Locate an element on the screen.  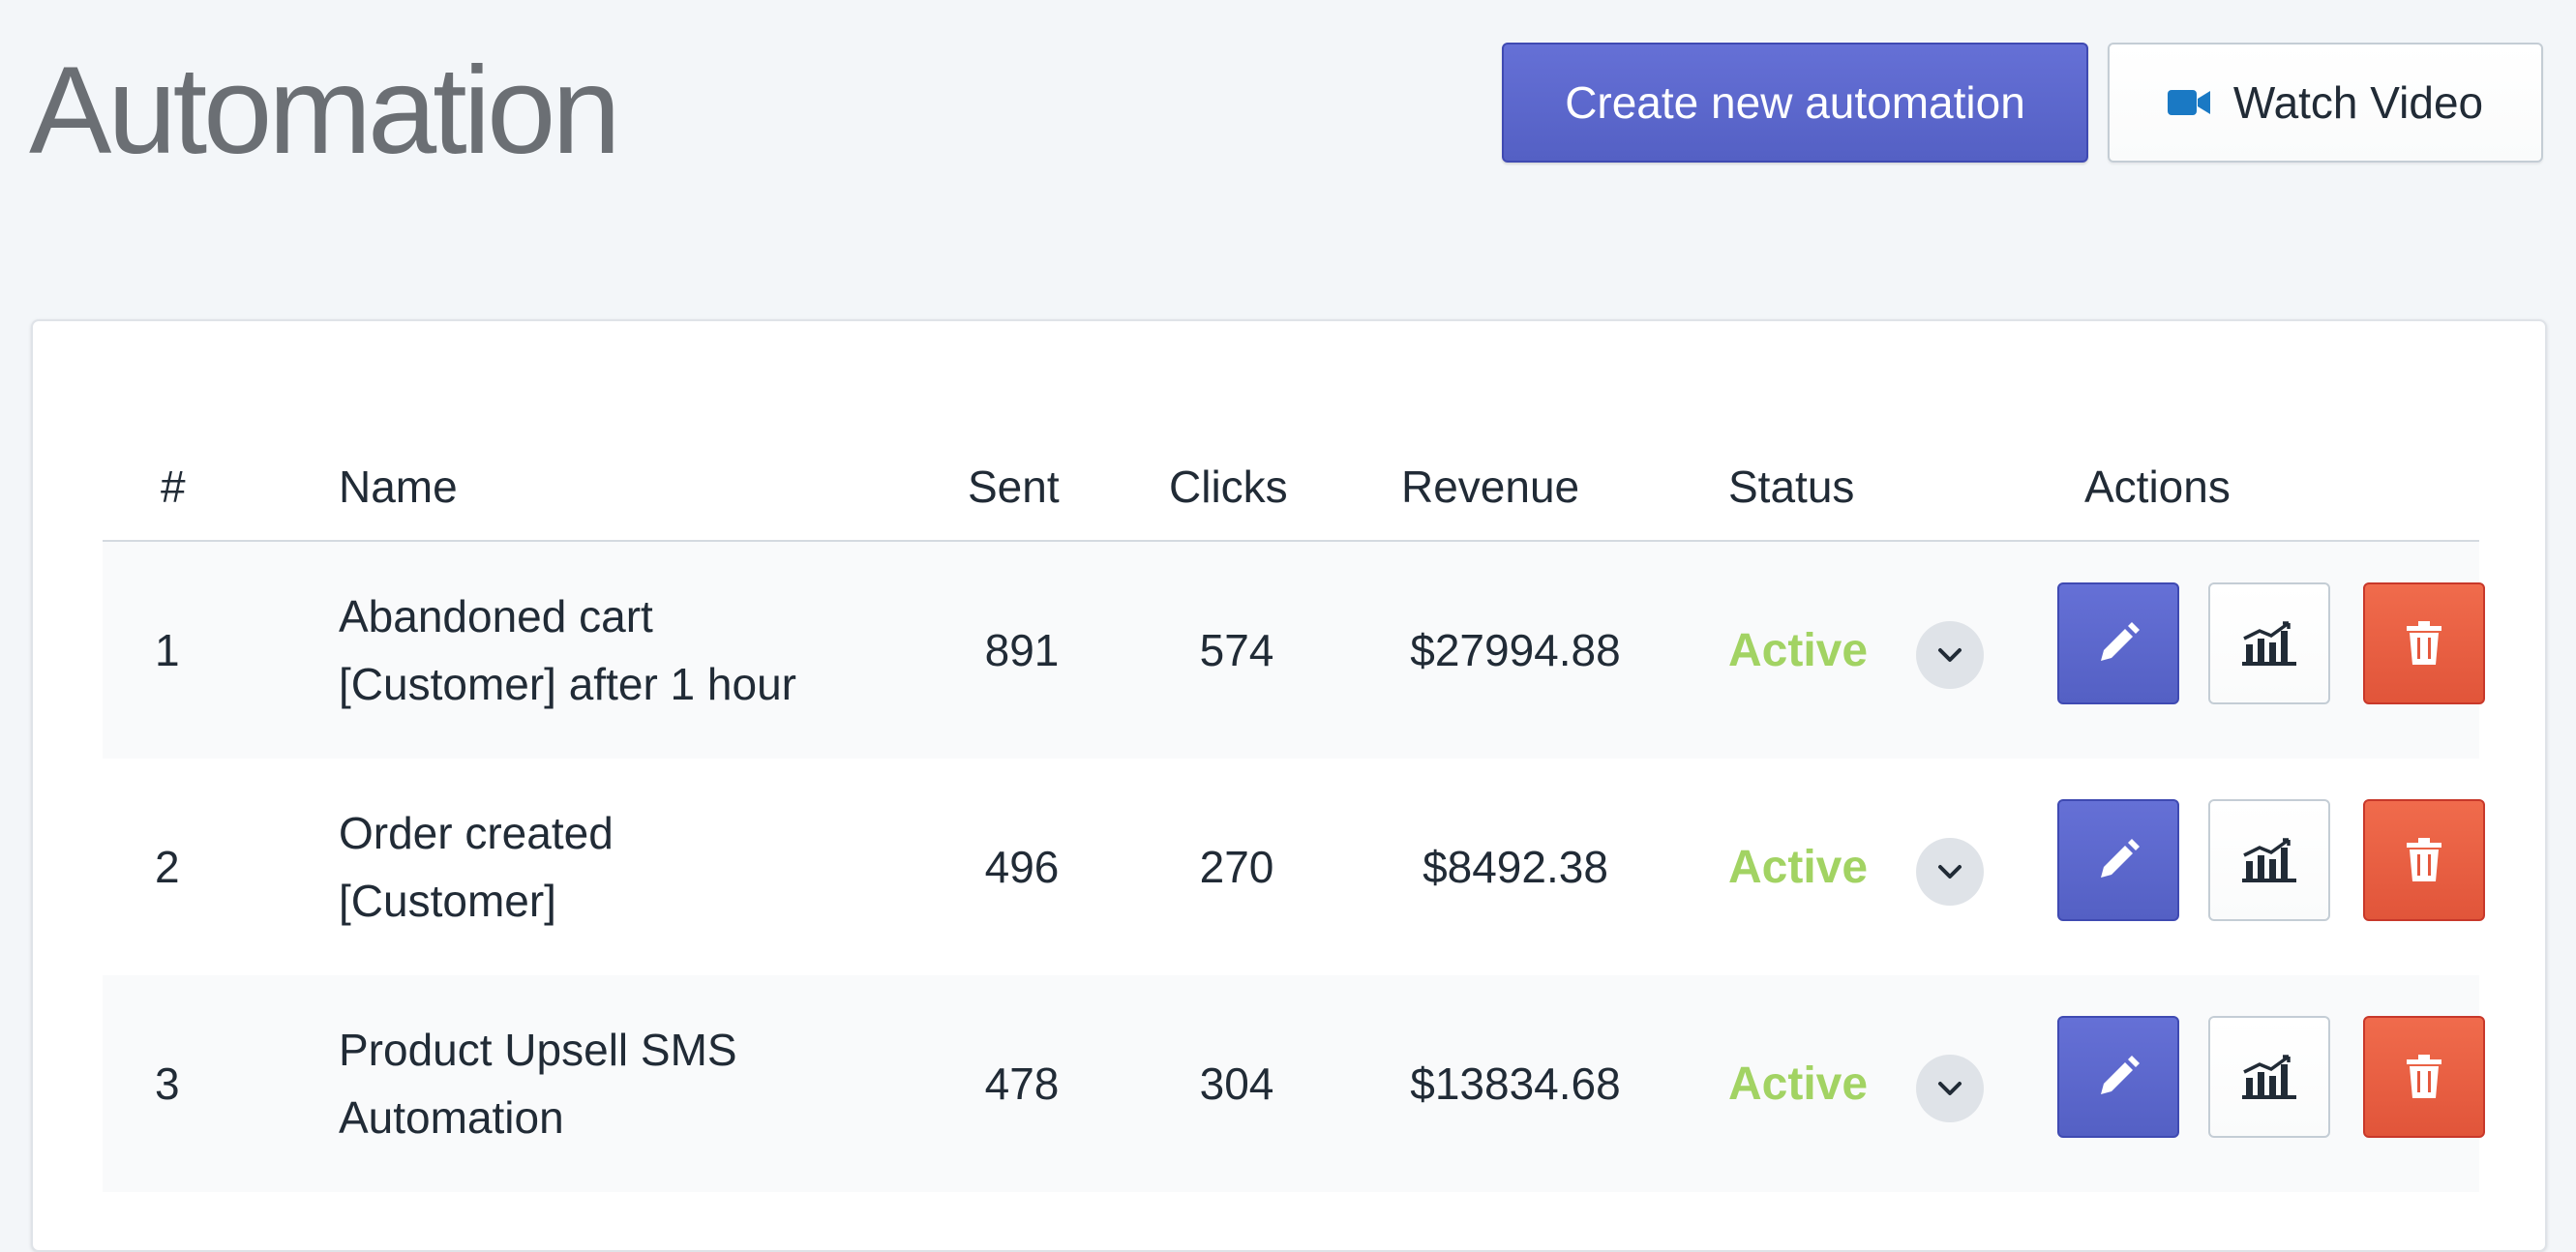
row-number: 2 is located at coordinates (167, 867).